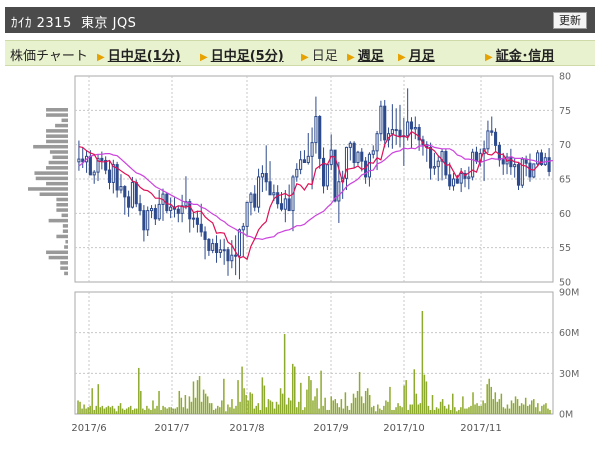  What do you see at coordinates (569, 293) in the screenshot?
I see `volume-tick-label: 90M` at bounding box center [569, 293].